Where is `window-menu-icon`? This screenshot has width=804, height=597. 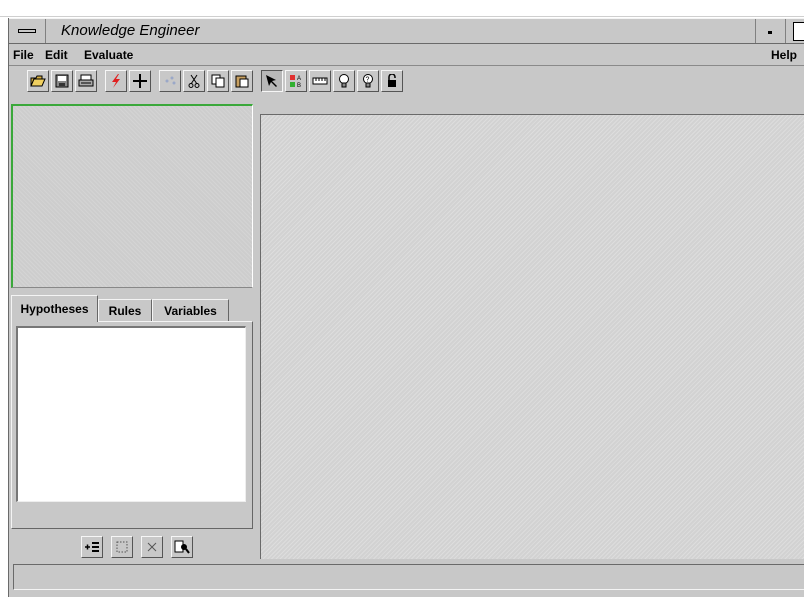
window-menu-icon is located at coordinates (27, 31).